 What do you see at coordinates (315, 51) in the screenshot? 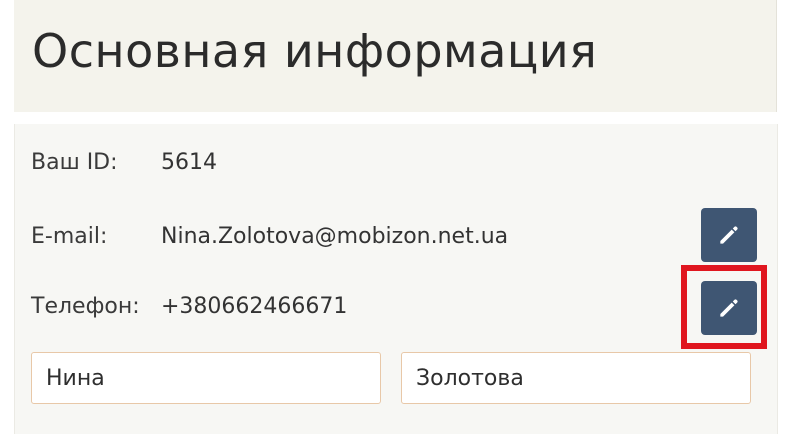
I see `section-title: Основная информация` at bounding box center [315, 51].